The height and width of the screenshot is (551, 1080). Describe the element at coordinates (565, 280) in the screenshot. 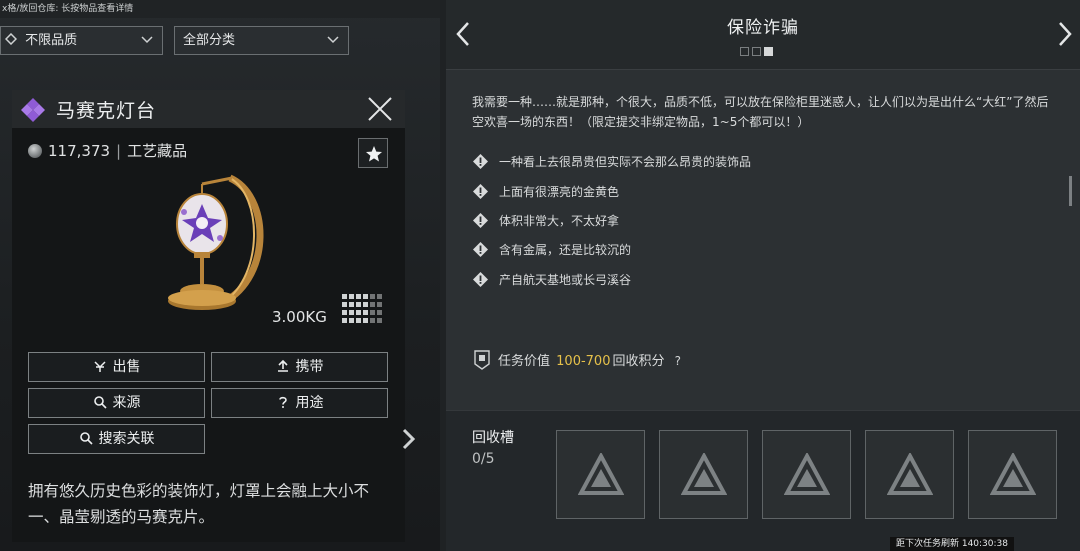

I see `requirement-text: 产自航天基地或长弓溪谷` at that location.